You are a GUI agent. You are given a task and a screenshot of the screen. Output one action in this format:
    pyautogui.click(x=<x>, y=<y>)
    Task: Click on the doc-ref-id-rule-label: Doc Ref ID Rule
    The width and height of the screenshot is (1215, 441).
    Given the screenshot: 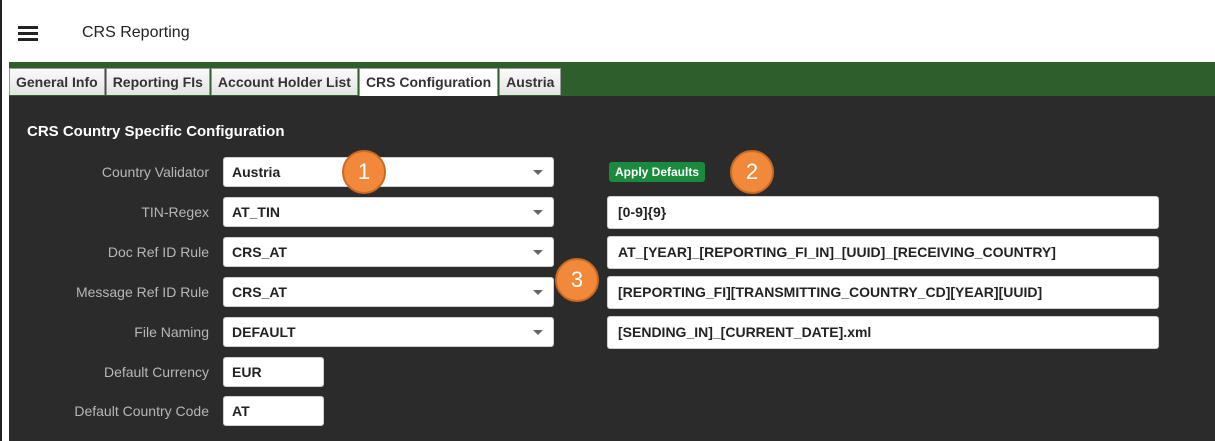 What is the action you would take?
    pyautogui.click(x=158, y=252)
    